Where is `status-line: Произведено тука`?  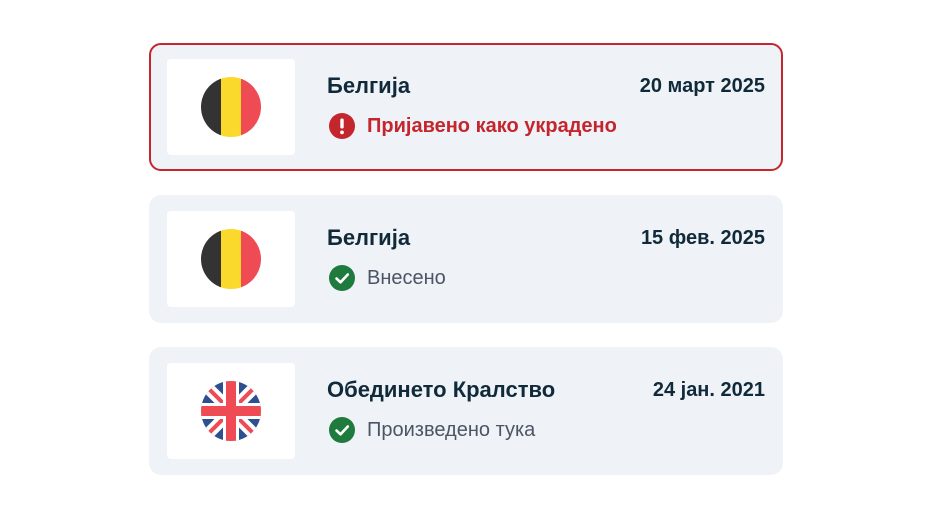 status-line: Произведено тука is located at coordinates (432, 430).